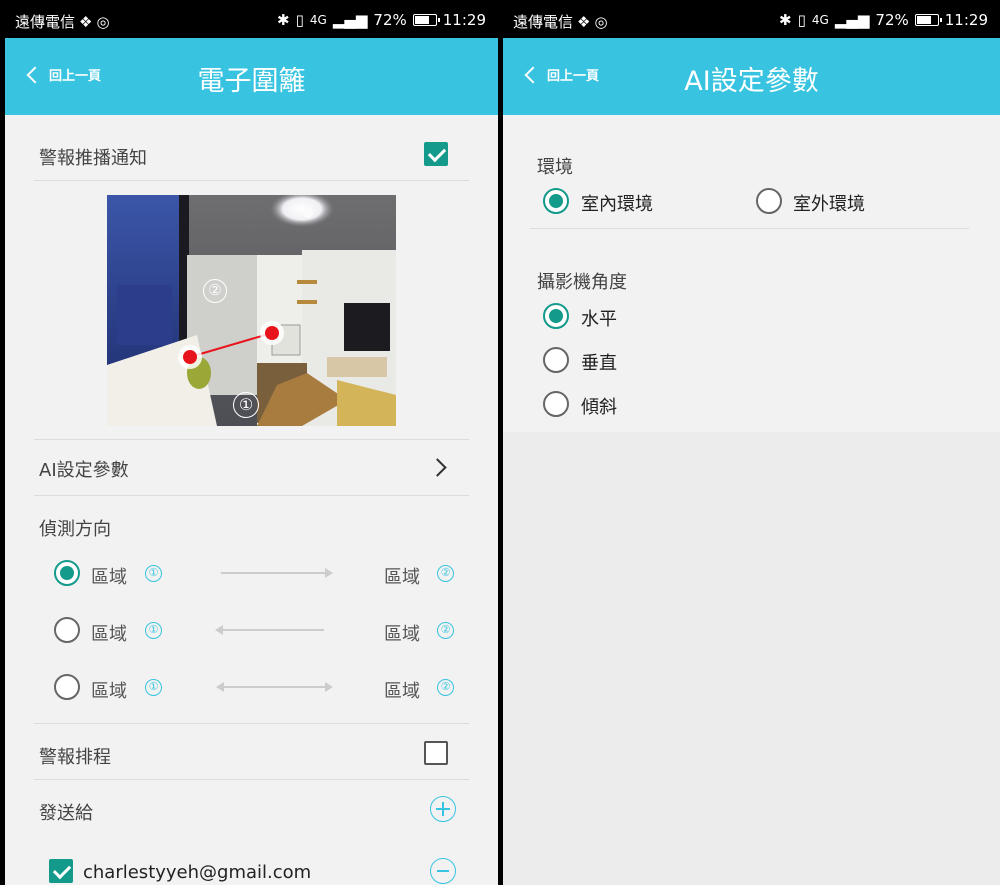 The image size is (1000, 885). What do you see at coordinates (599, 319) in the screenshot?
I see `angle-option-label: 水平` at bounding box center [599, 319].